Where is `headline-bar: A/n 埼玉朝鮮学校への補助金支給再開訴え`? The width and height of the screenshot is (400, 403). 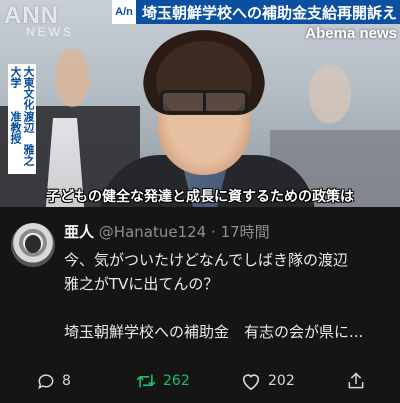
headline-bar: A/n 埼玉朝鮮学校への補助金支給再開訴え is located at coordinates (256, 12).